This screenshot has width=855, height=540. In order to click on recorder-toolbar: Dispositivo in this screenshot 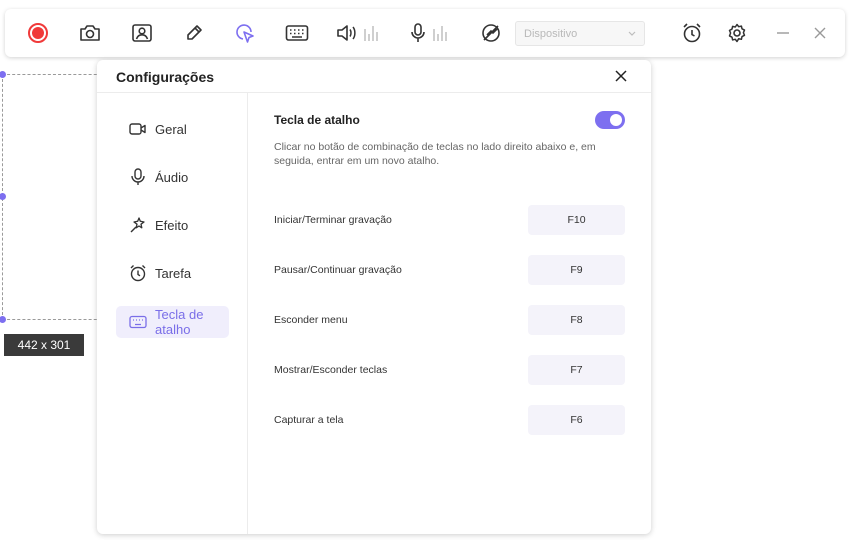, I will do `click(425, 33)`.